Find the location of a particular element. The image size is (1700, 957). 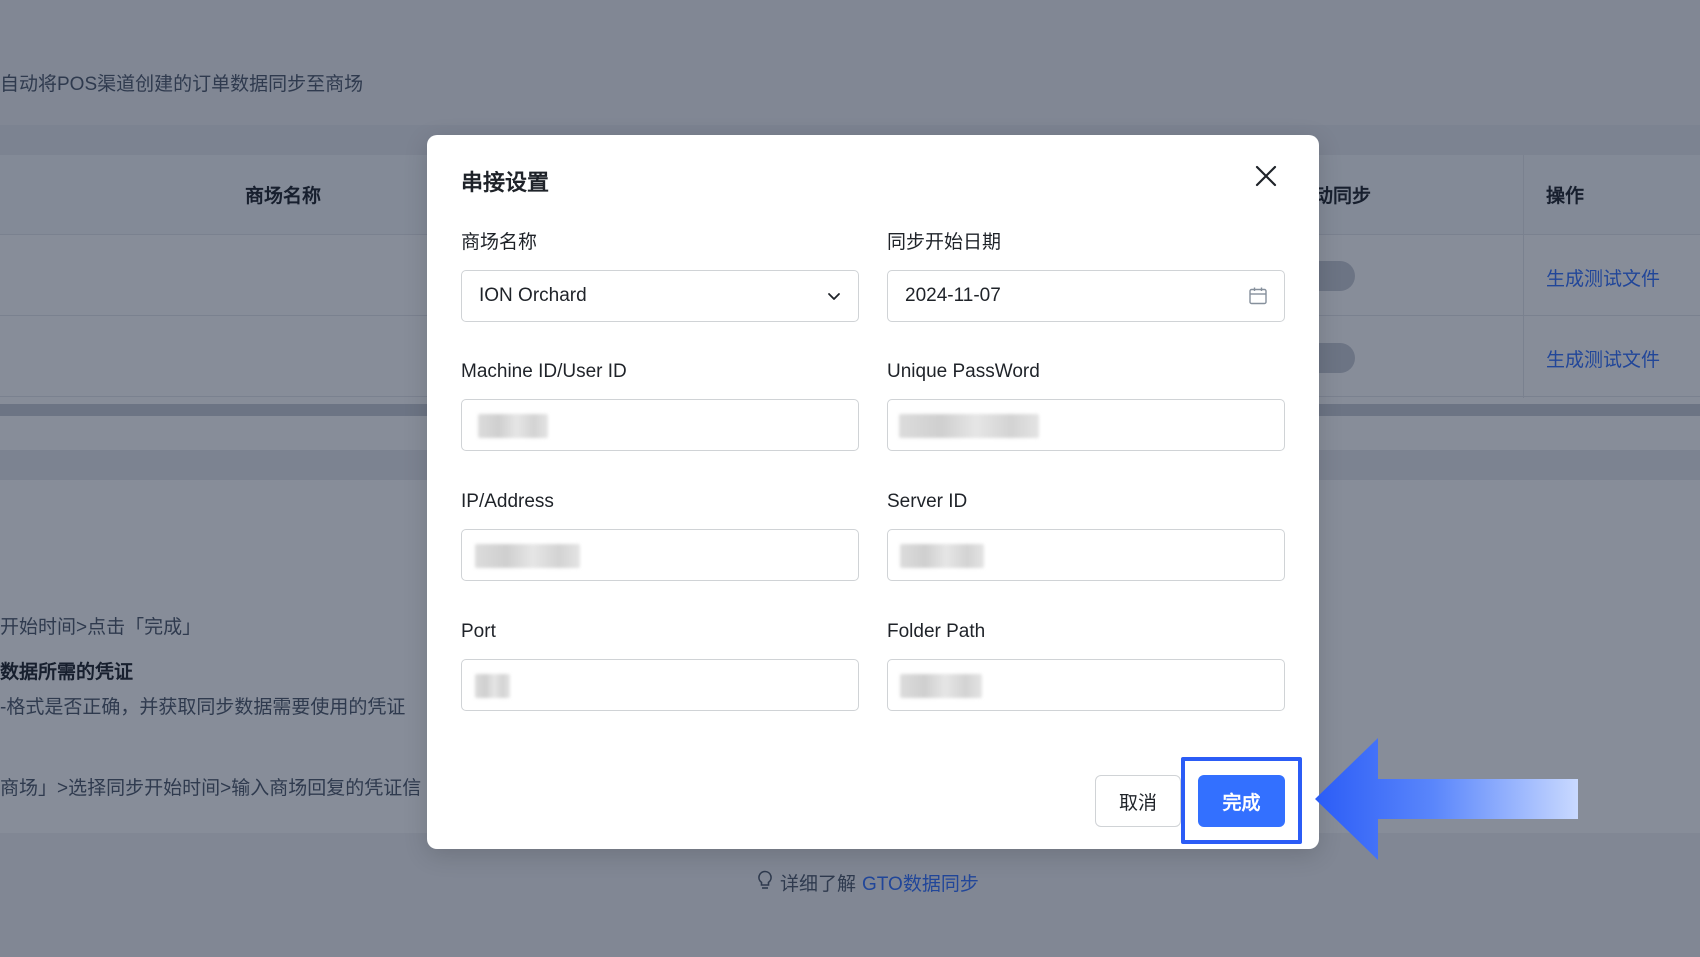

field-label: Unique PassWord is located at coordinates (963, 371).